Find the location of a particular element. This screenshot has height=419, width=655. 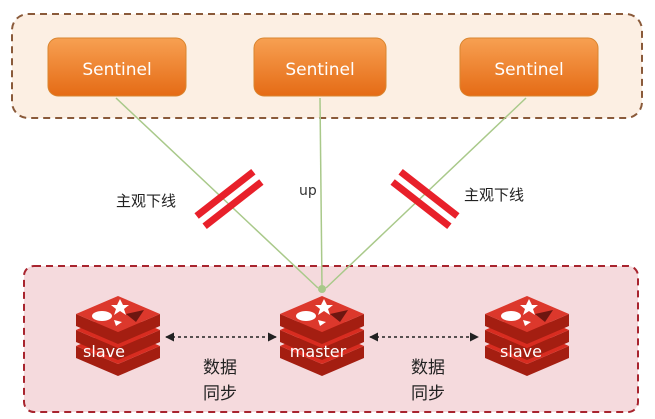

sentinel-node-1: Sentinel is located at coordinates (117, 67).